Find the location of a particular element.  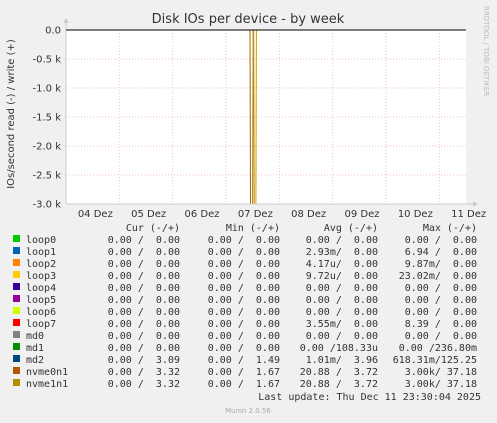

x-tick-label: 09 Dez is located at coordinates (361, 214).